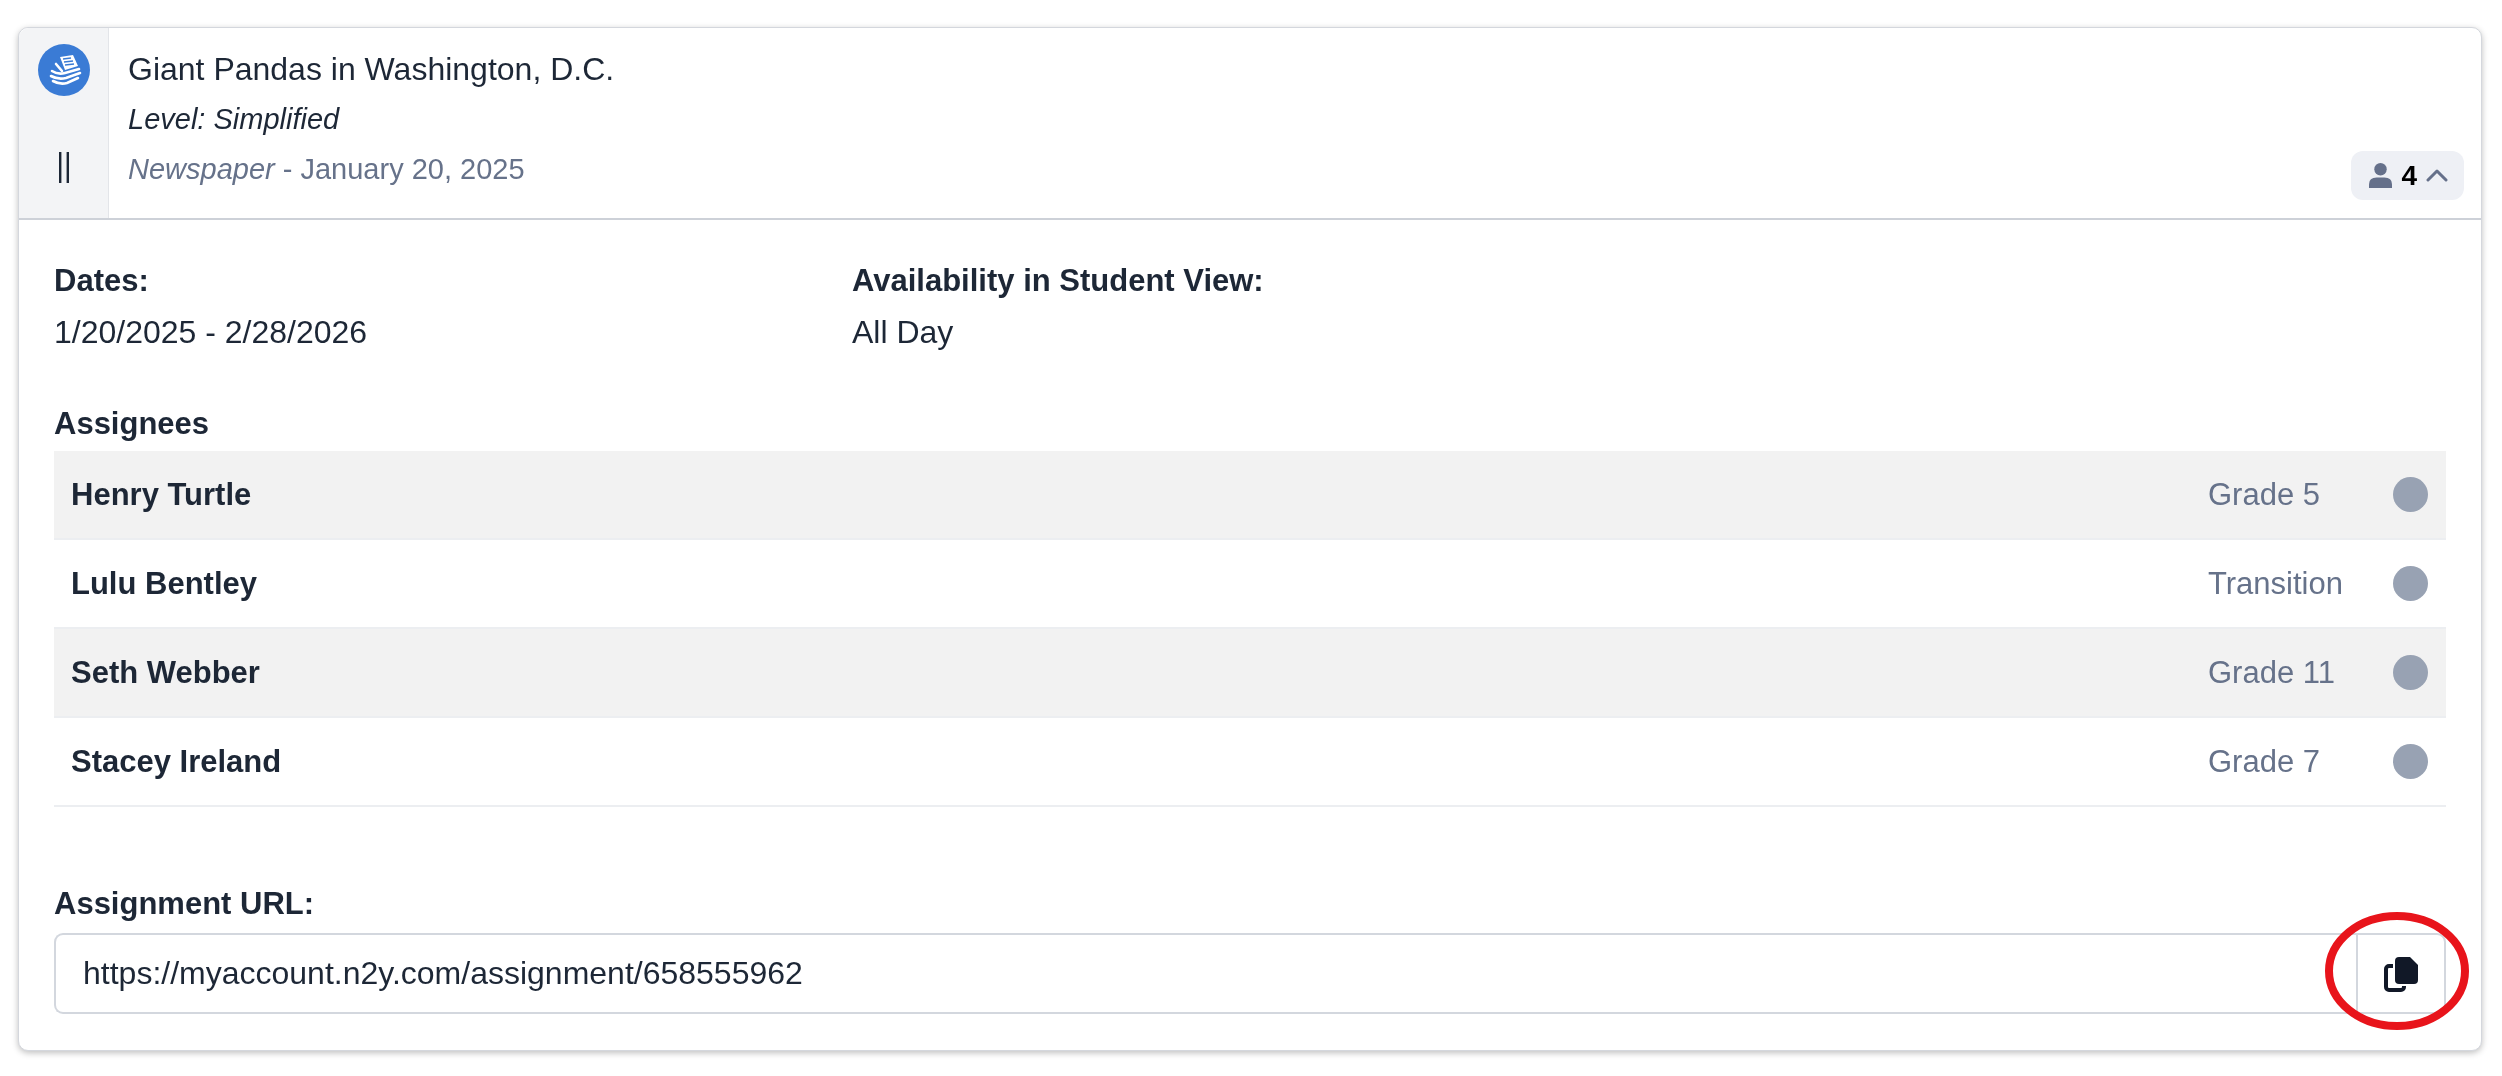 The image size is (2502, 1076). Describe the element at coordinates (164, 583) in the screenshot. I see `assignee-name: Lulu Bentley` at that location.